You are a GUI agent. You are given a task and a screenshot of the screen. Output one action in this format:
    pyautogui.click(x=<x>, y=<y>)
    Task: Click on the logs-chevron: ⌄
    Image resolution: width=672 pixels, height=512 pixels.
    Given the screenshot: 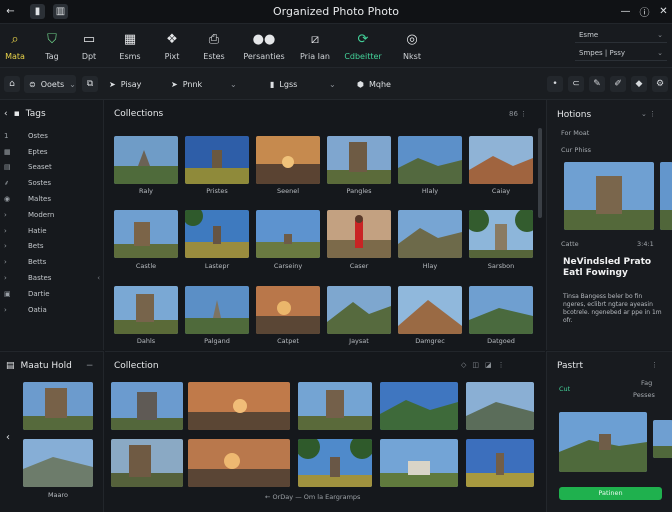 What is the action you would take?
    pyautogui.click(x=332, y=84)
    